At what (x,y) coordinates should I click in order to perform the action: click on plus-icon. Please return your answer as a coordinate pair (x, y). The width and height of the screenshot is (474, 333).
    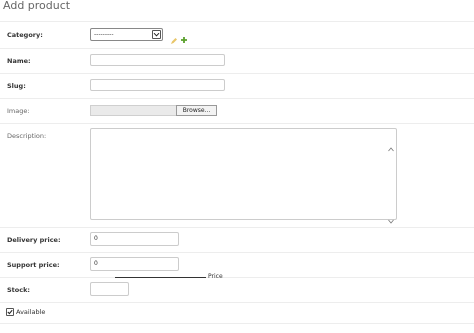
    Looking at the image, I should click on (184, 36).